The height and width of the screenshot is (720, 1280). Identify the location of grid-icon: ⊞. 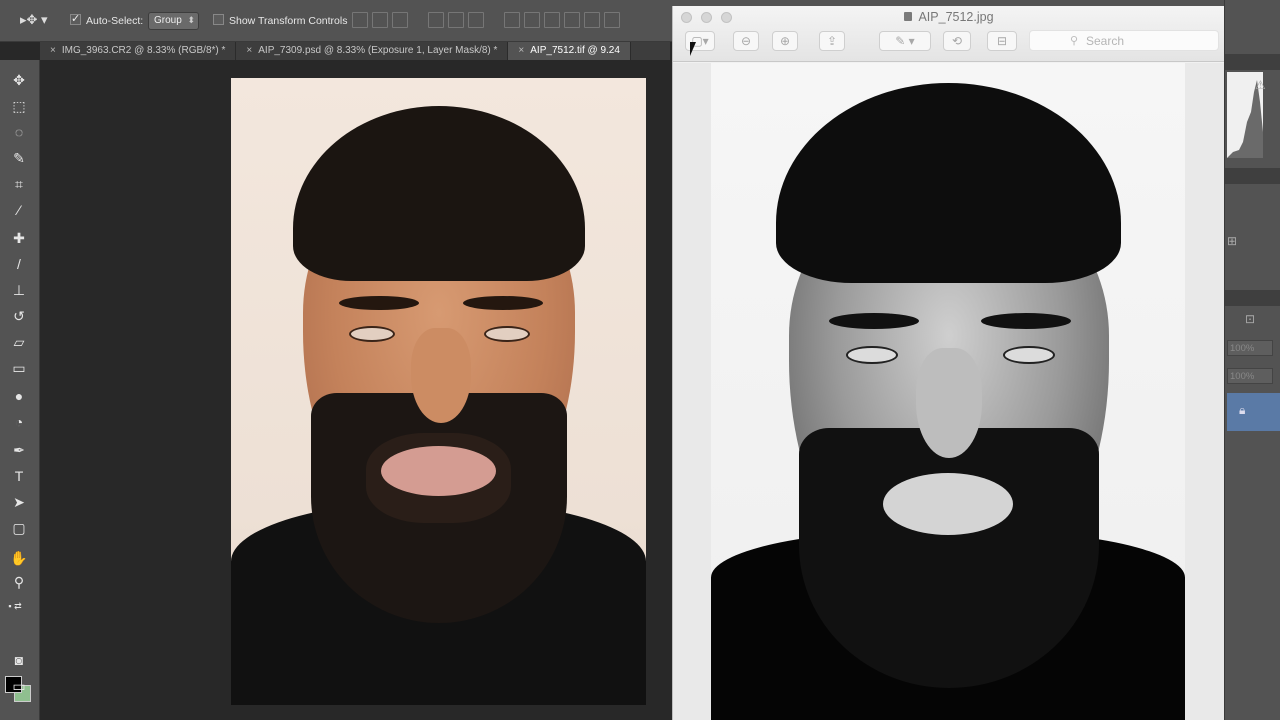
(1232, 241).